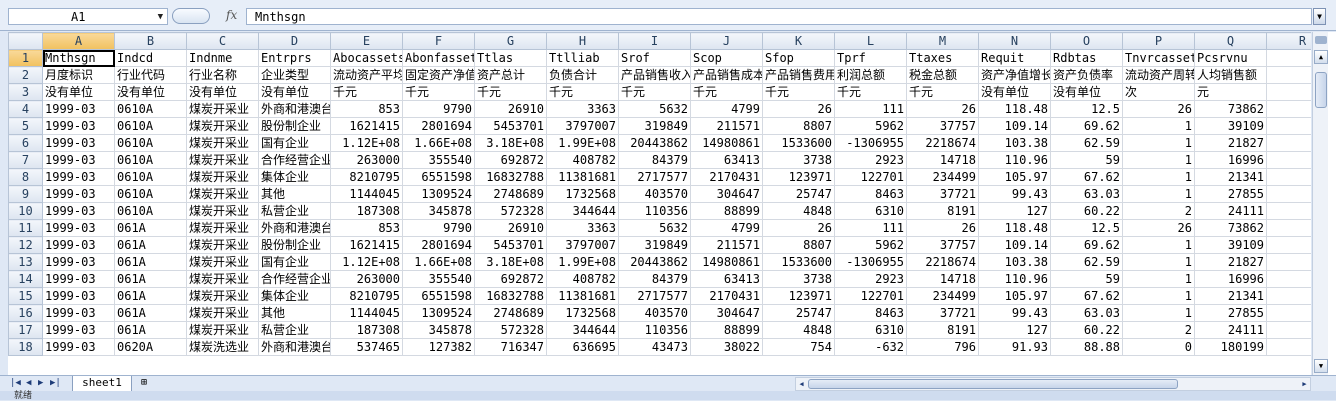 Image resolution: width=1336 pixels, height=401 pixels. I want to click on column-header-i: I, so click(654, 41).